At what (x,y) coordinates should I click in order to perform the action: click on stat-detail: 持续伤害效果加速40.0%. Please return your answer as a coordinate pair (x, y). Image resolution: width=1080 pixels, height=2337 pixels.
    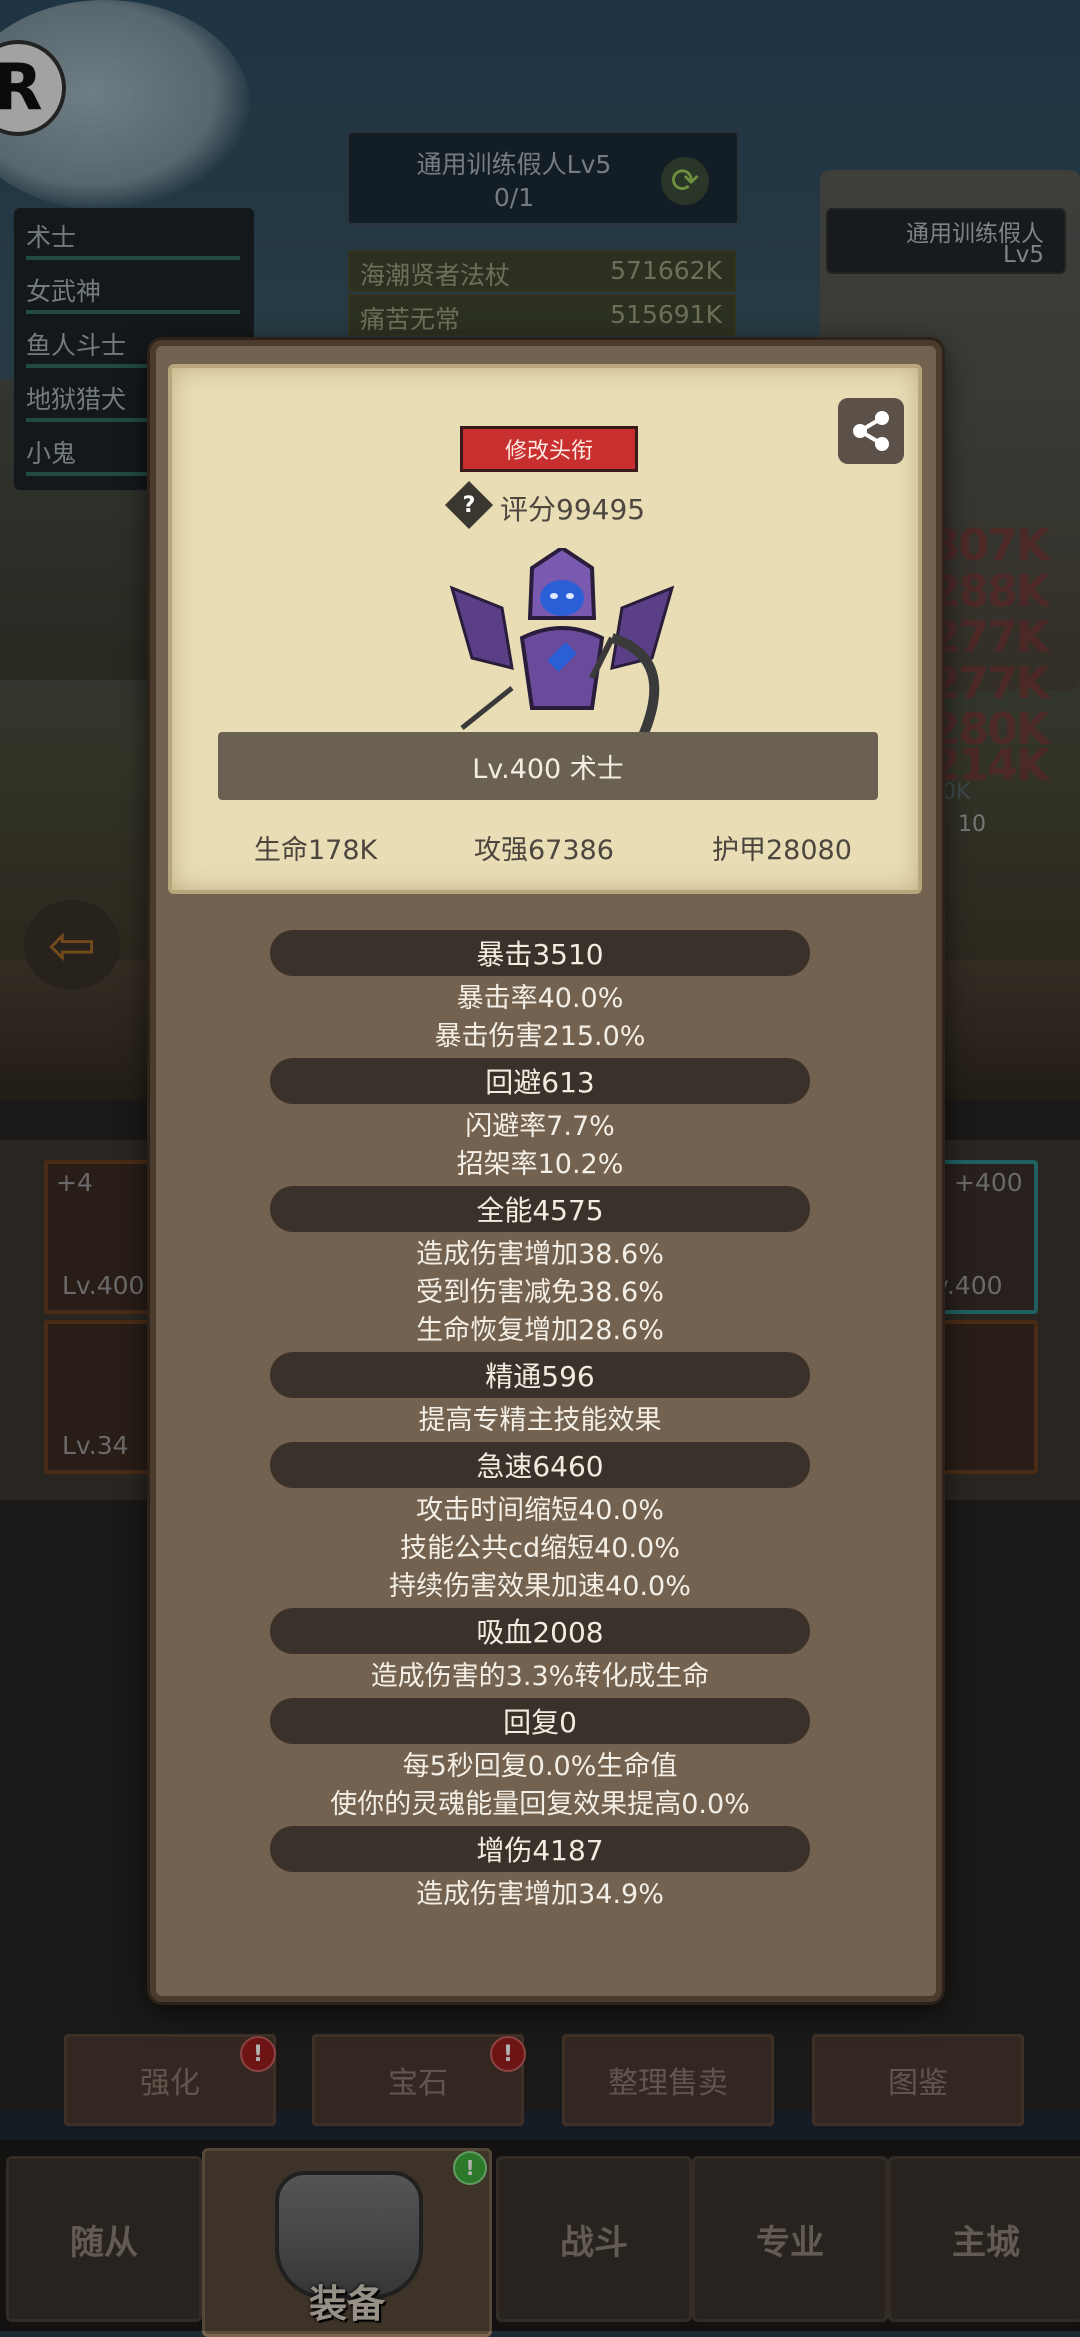
    Looking at the image, I should click on (540, 1586).